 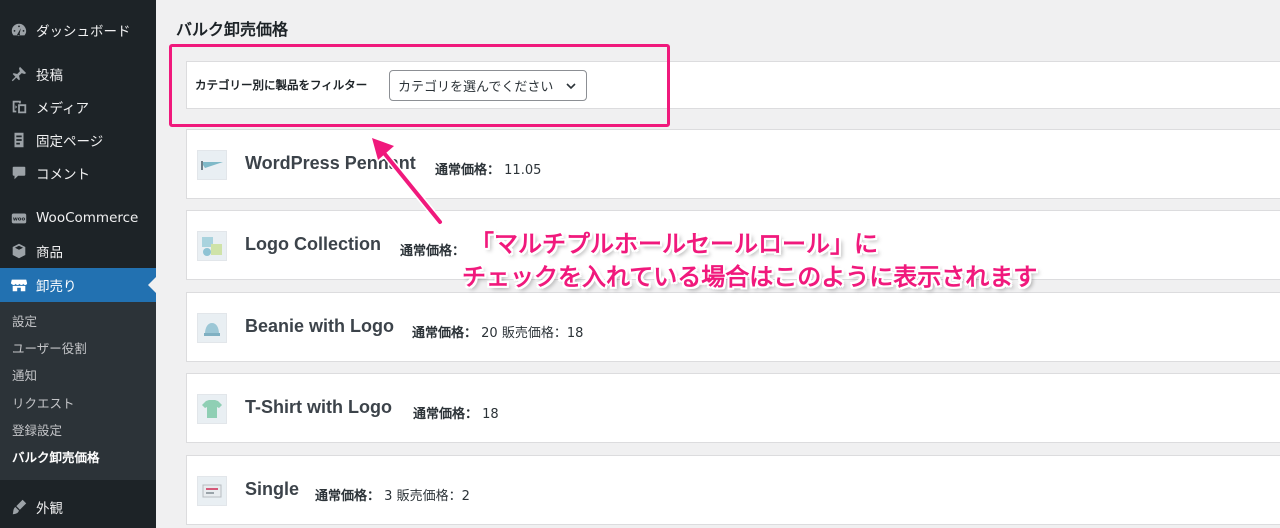 I want to click on product-price: 通常価格： 20 販売価格：18, so click(x=497, y=331).